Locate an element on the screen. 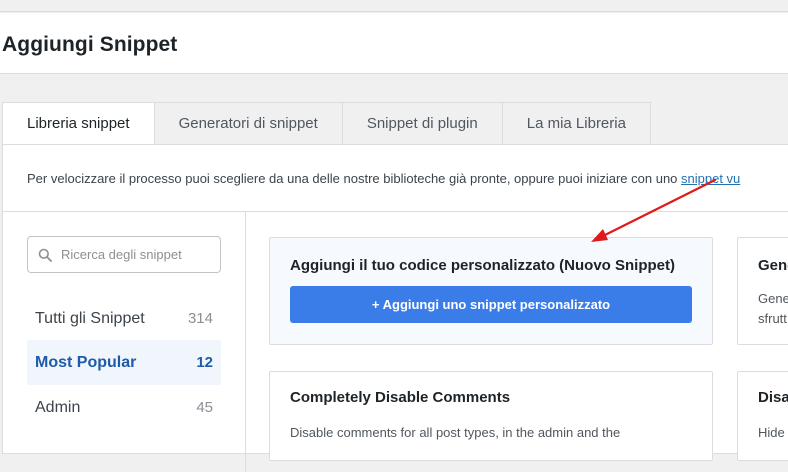 This screenshot has width=788, height=472. blank-snippet-link: snippet vu is located at coordinates (710, 178).